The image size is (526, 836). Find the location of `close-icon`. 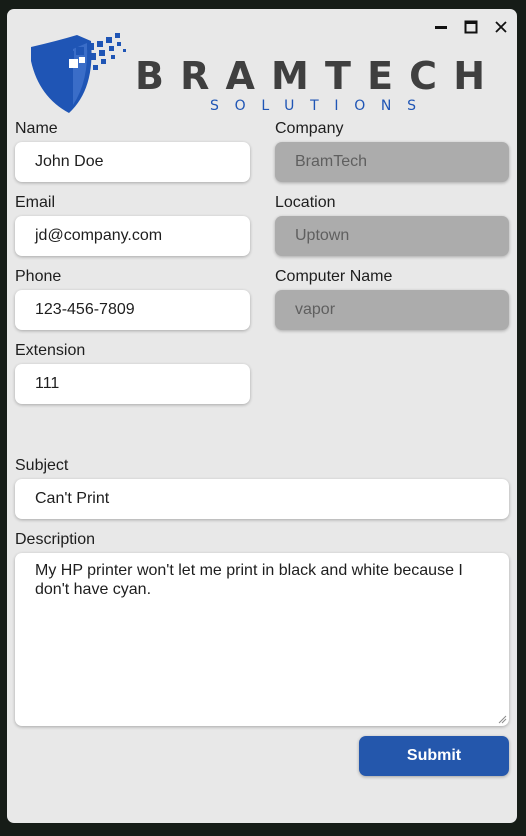

close-icon is located at coordinates (501, 27).